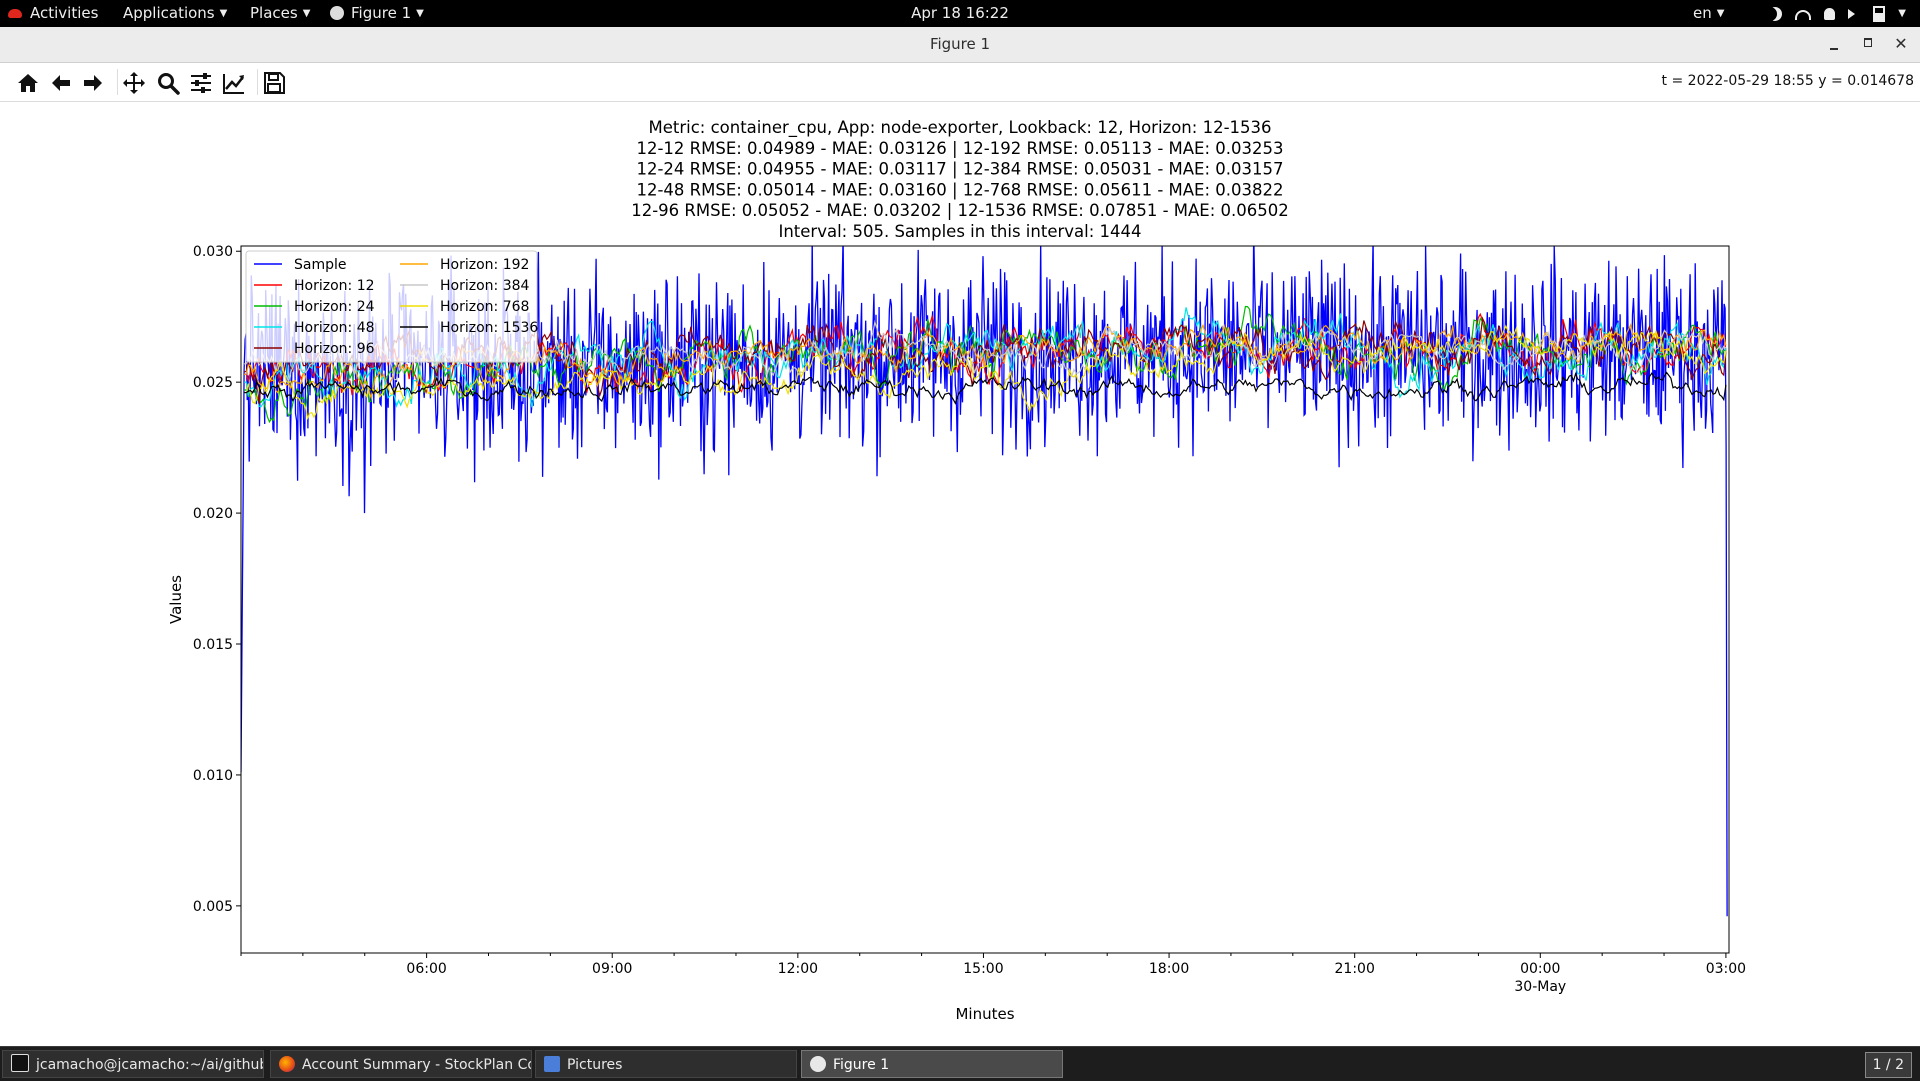 Image resolution: width=1920 pixels, height=1081 pixels. What do you see at coordinates (213, 645) in the screenshot?
I see `y-tick-label: 0.015` at bounding box center [213, 645].